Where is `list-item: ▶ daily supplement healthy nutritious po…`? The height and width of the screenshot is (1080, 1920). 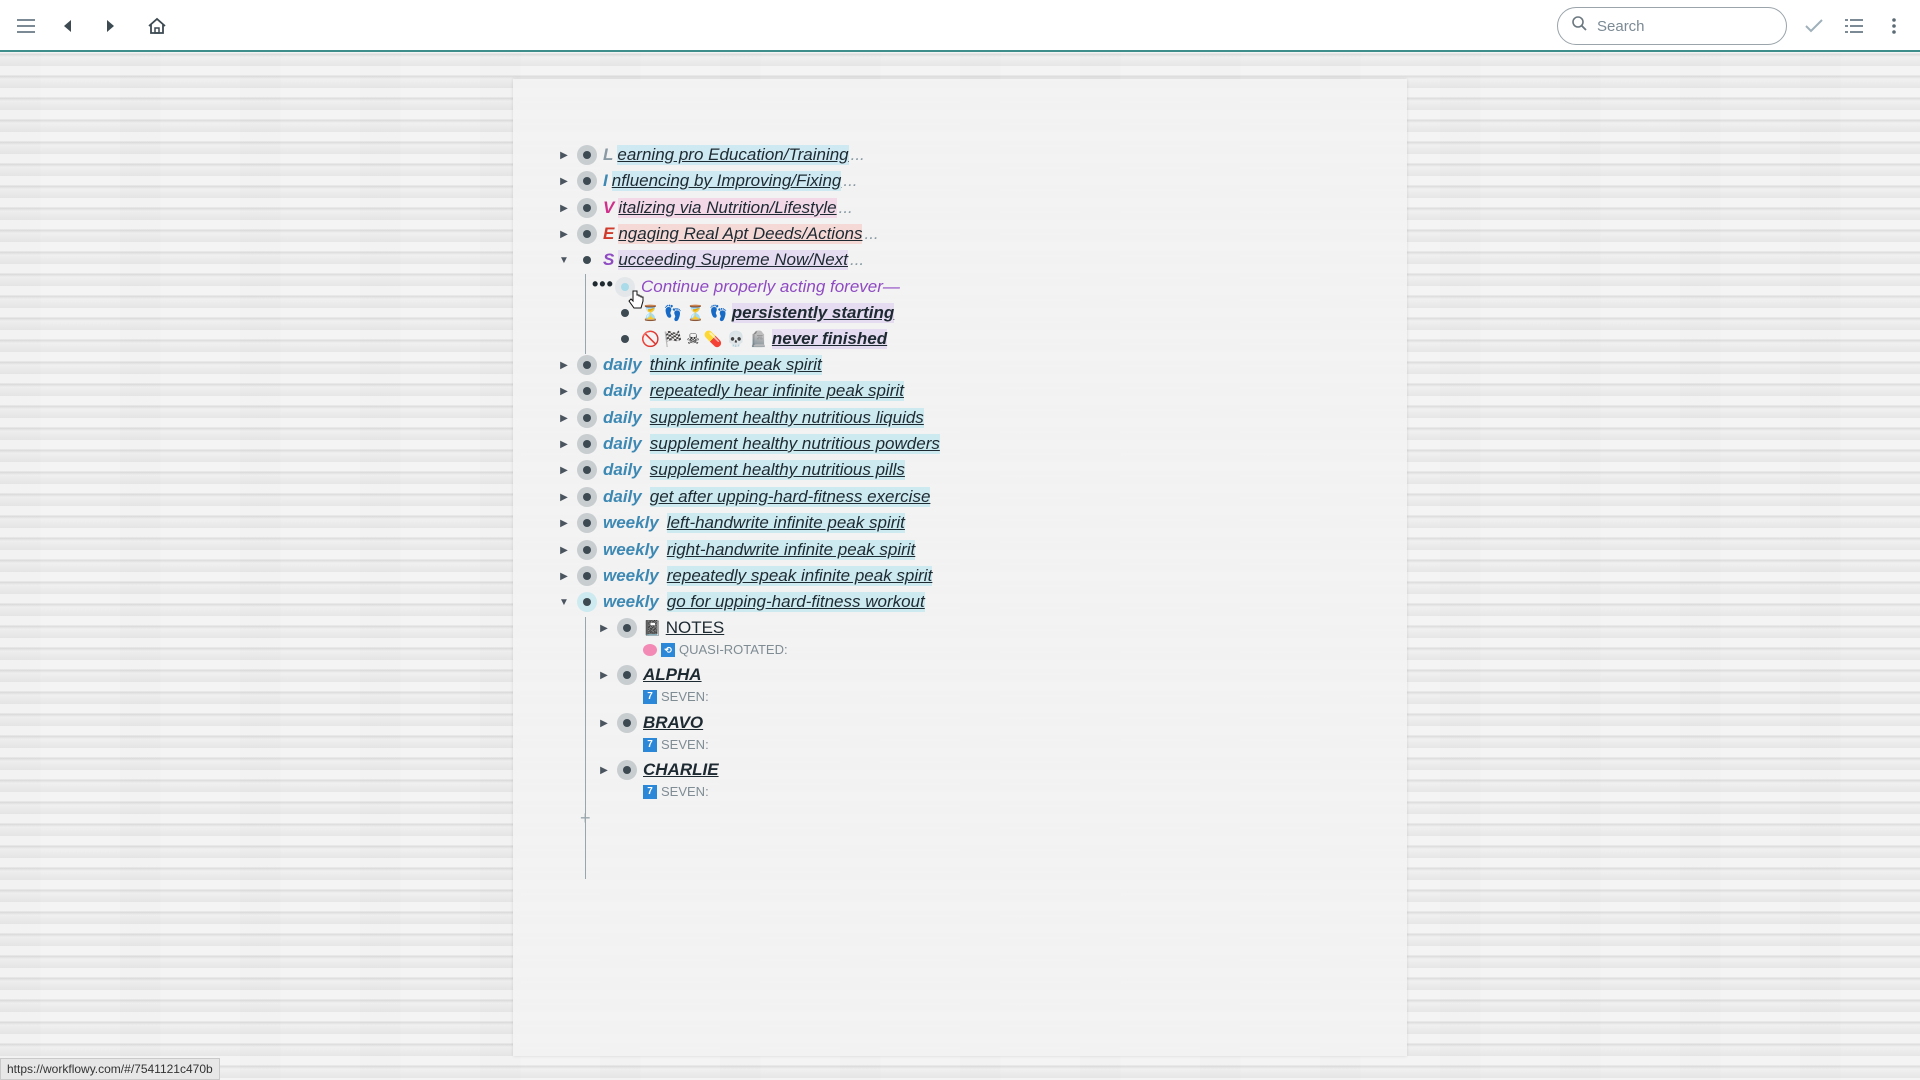 list-item: ▶ daily supplement healthy nutritious po… is located at coordinates (748, 444).